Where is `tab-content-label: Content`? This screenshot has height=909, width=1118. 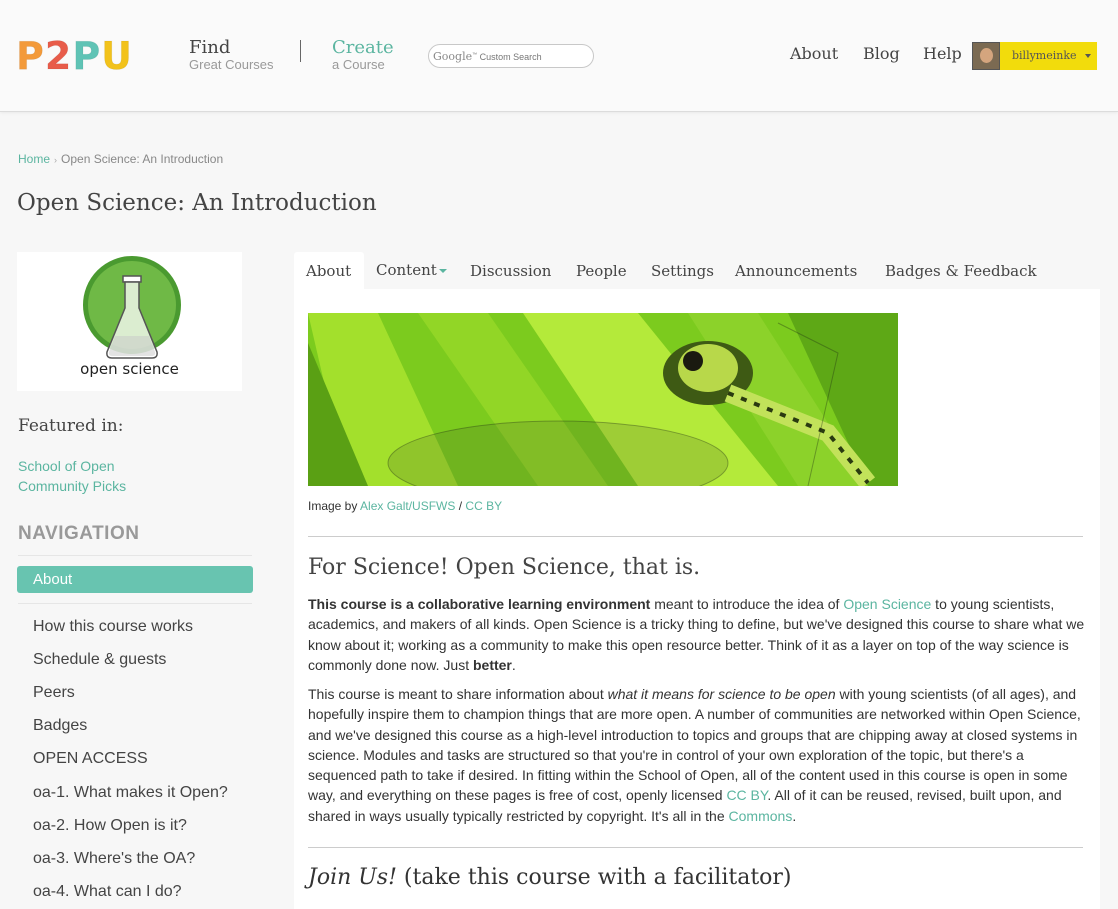 tab-content-label: Content is located at coordinates (406, 270).